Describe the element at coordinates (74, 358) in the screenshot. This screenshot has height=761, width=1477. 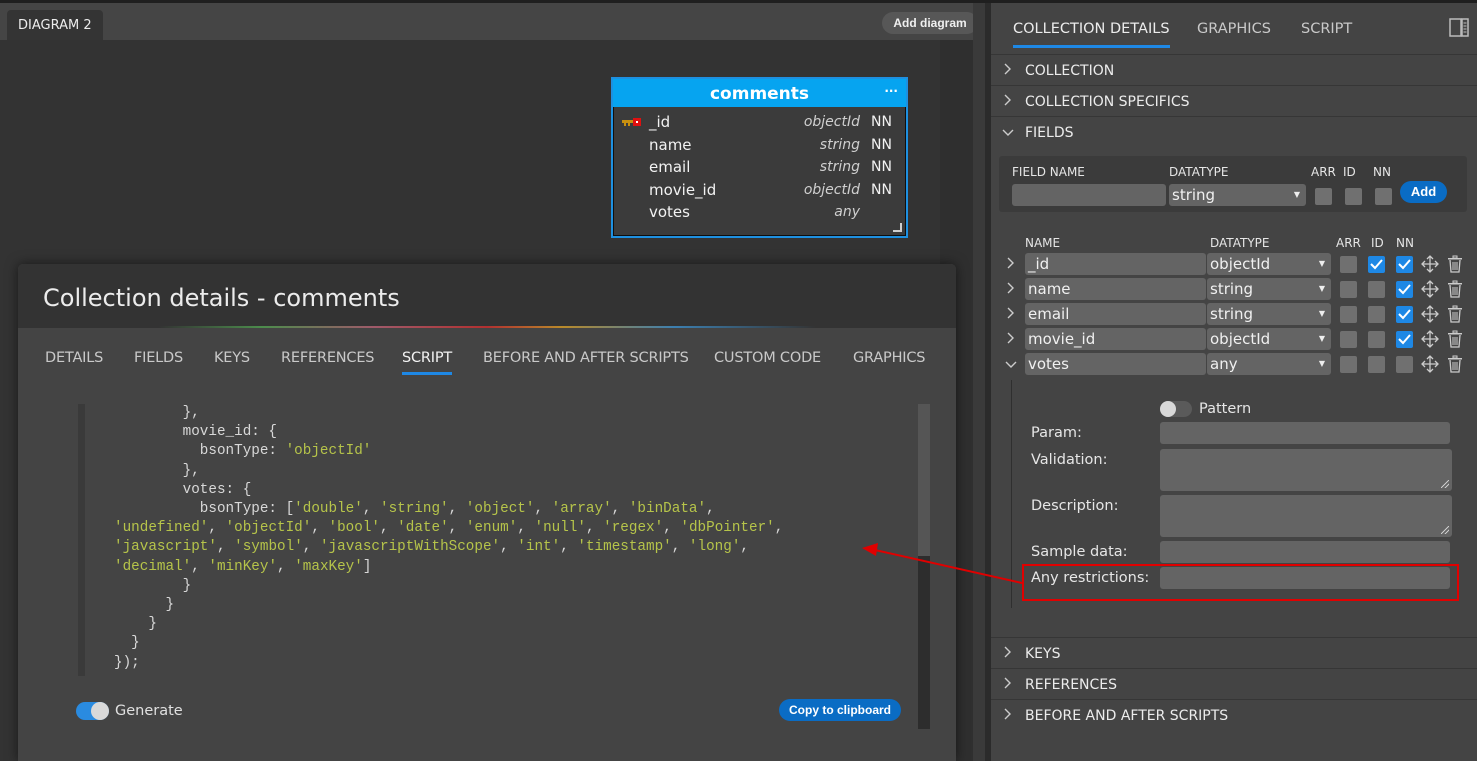
I see `tab-details: DETAILS` at that location.